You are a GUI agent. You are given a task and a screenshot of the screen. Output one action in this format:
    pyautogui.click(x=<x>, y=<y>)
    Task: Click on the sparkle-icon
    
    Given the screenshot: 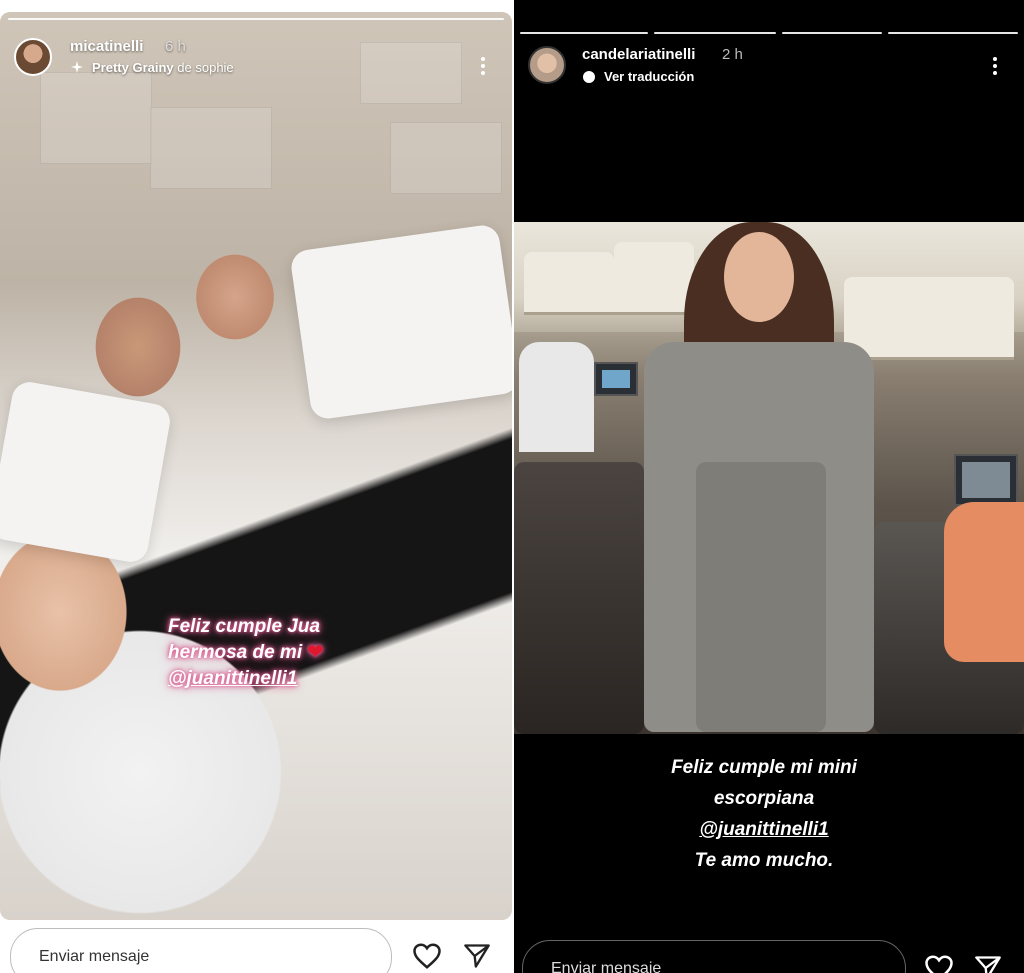 What is the action you would take?
    pyautogui.click(x=77, y=67)
    